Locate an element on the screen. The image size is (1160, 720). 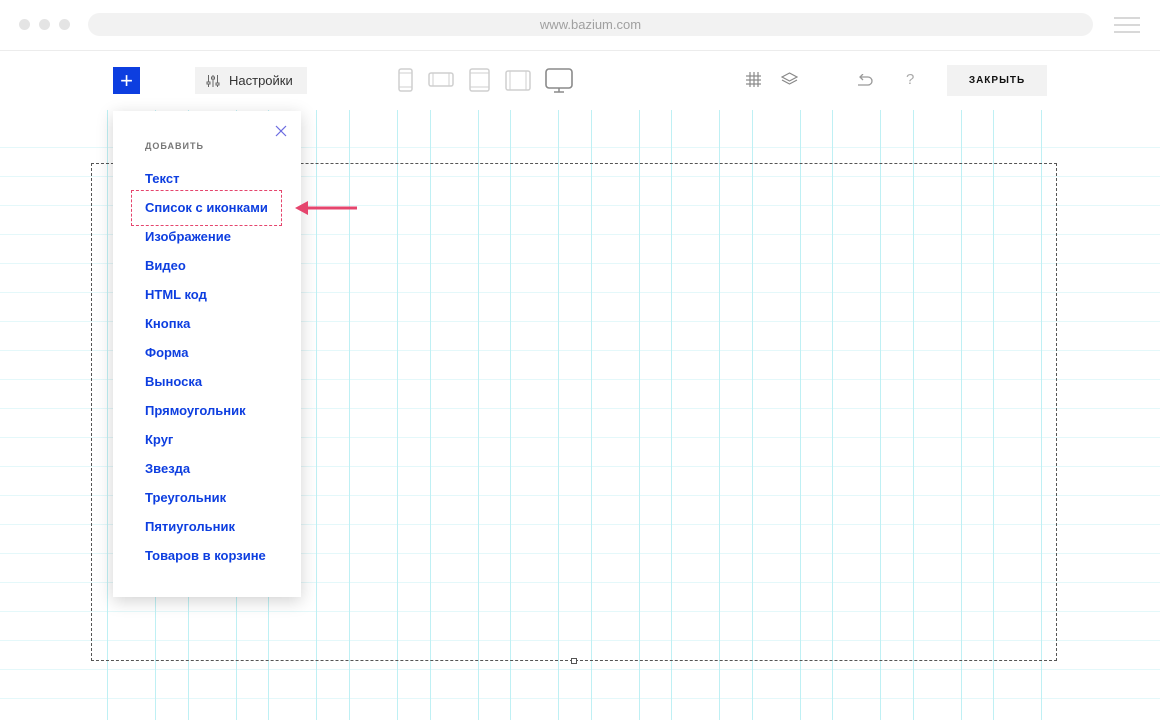
menu-item-rectangle: Прямоугольник is located at coordinates (206, 417).